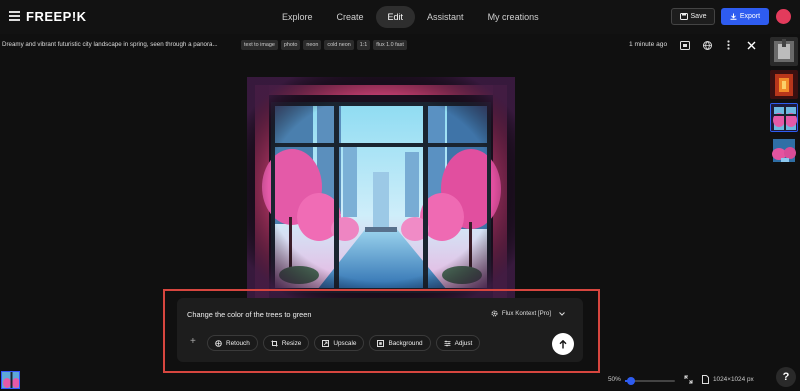 The height and width of the screenshot is (391, 800). I want to click on arrow-up-icon, so click(563, 343).